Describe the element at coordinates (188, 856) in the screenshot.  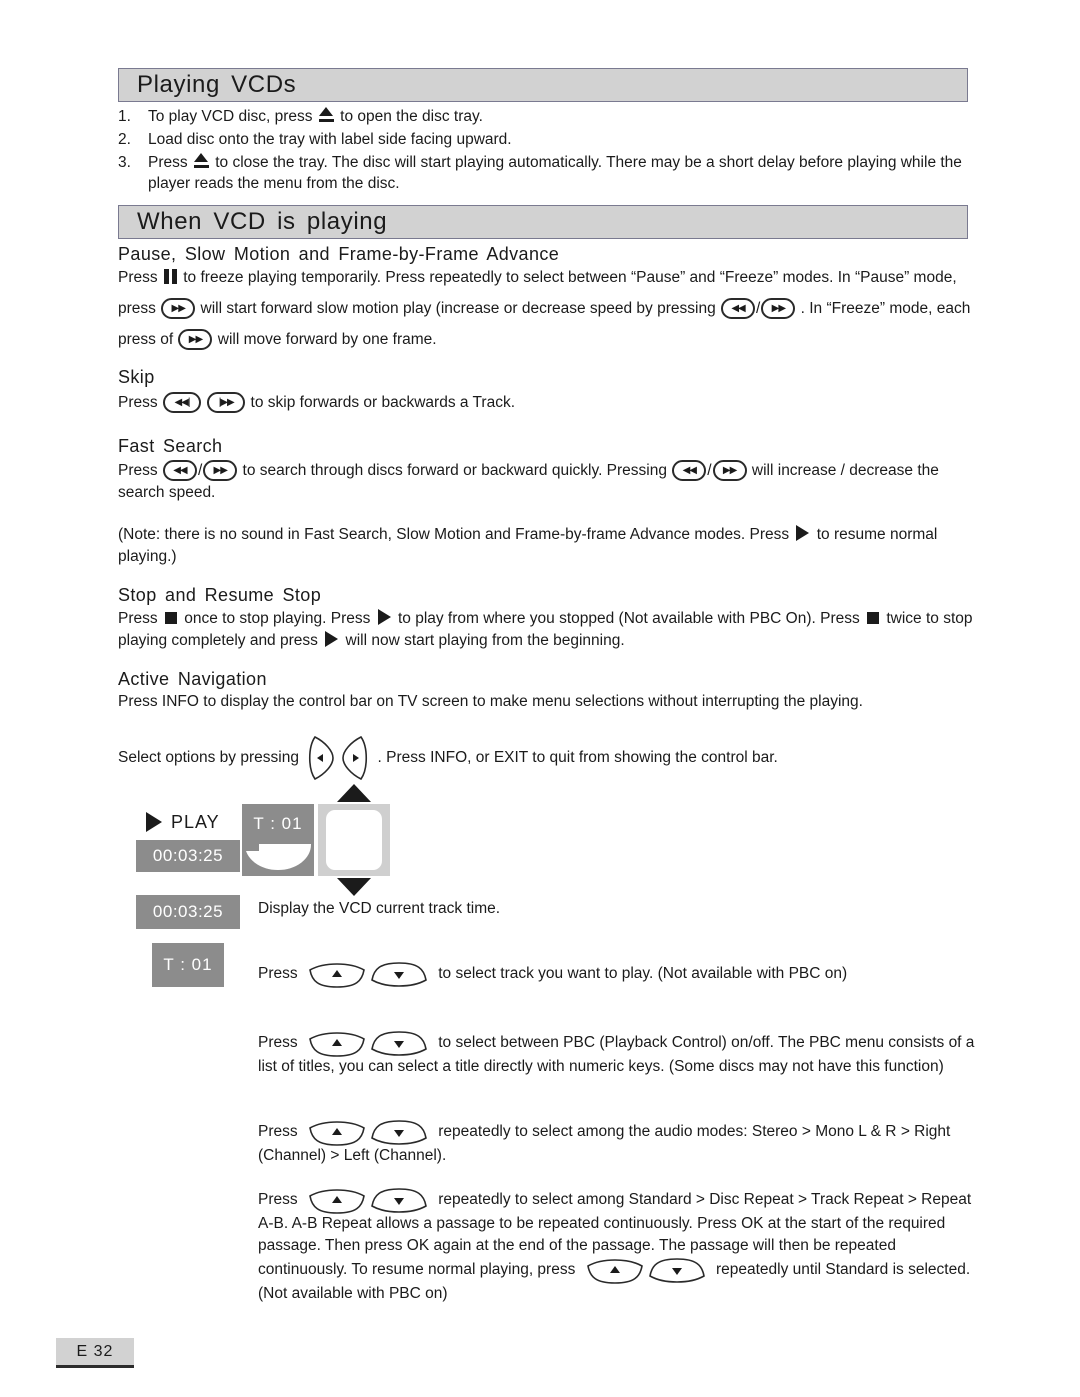
I see `control-bar-time-value: 00:03:25` at that location.